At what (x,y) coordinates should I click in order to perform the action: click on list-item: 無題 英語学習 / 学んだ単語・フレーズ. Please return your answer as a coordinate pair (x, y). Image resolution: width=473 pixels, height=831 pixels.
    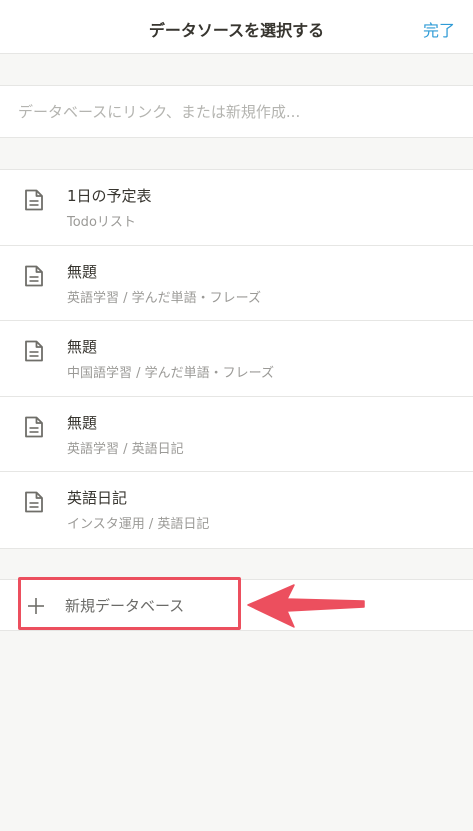
    Looking at the image, I should click on (236, 283).